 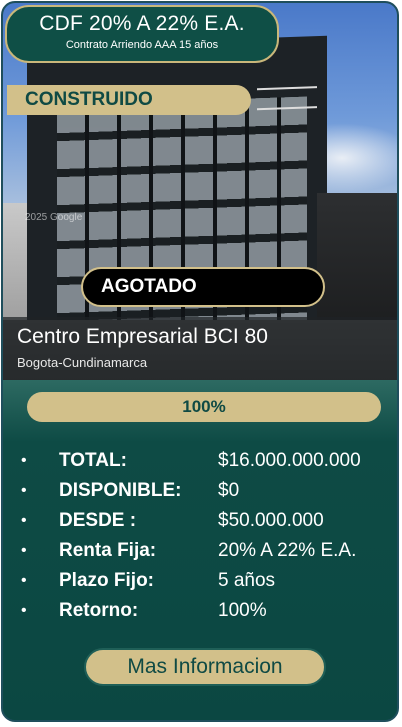 I want to click on detail-row-from: • DESDE : $50.000.000, so click(x=209, y=521).